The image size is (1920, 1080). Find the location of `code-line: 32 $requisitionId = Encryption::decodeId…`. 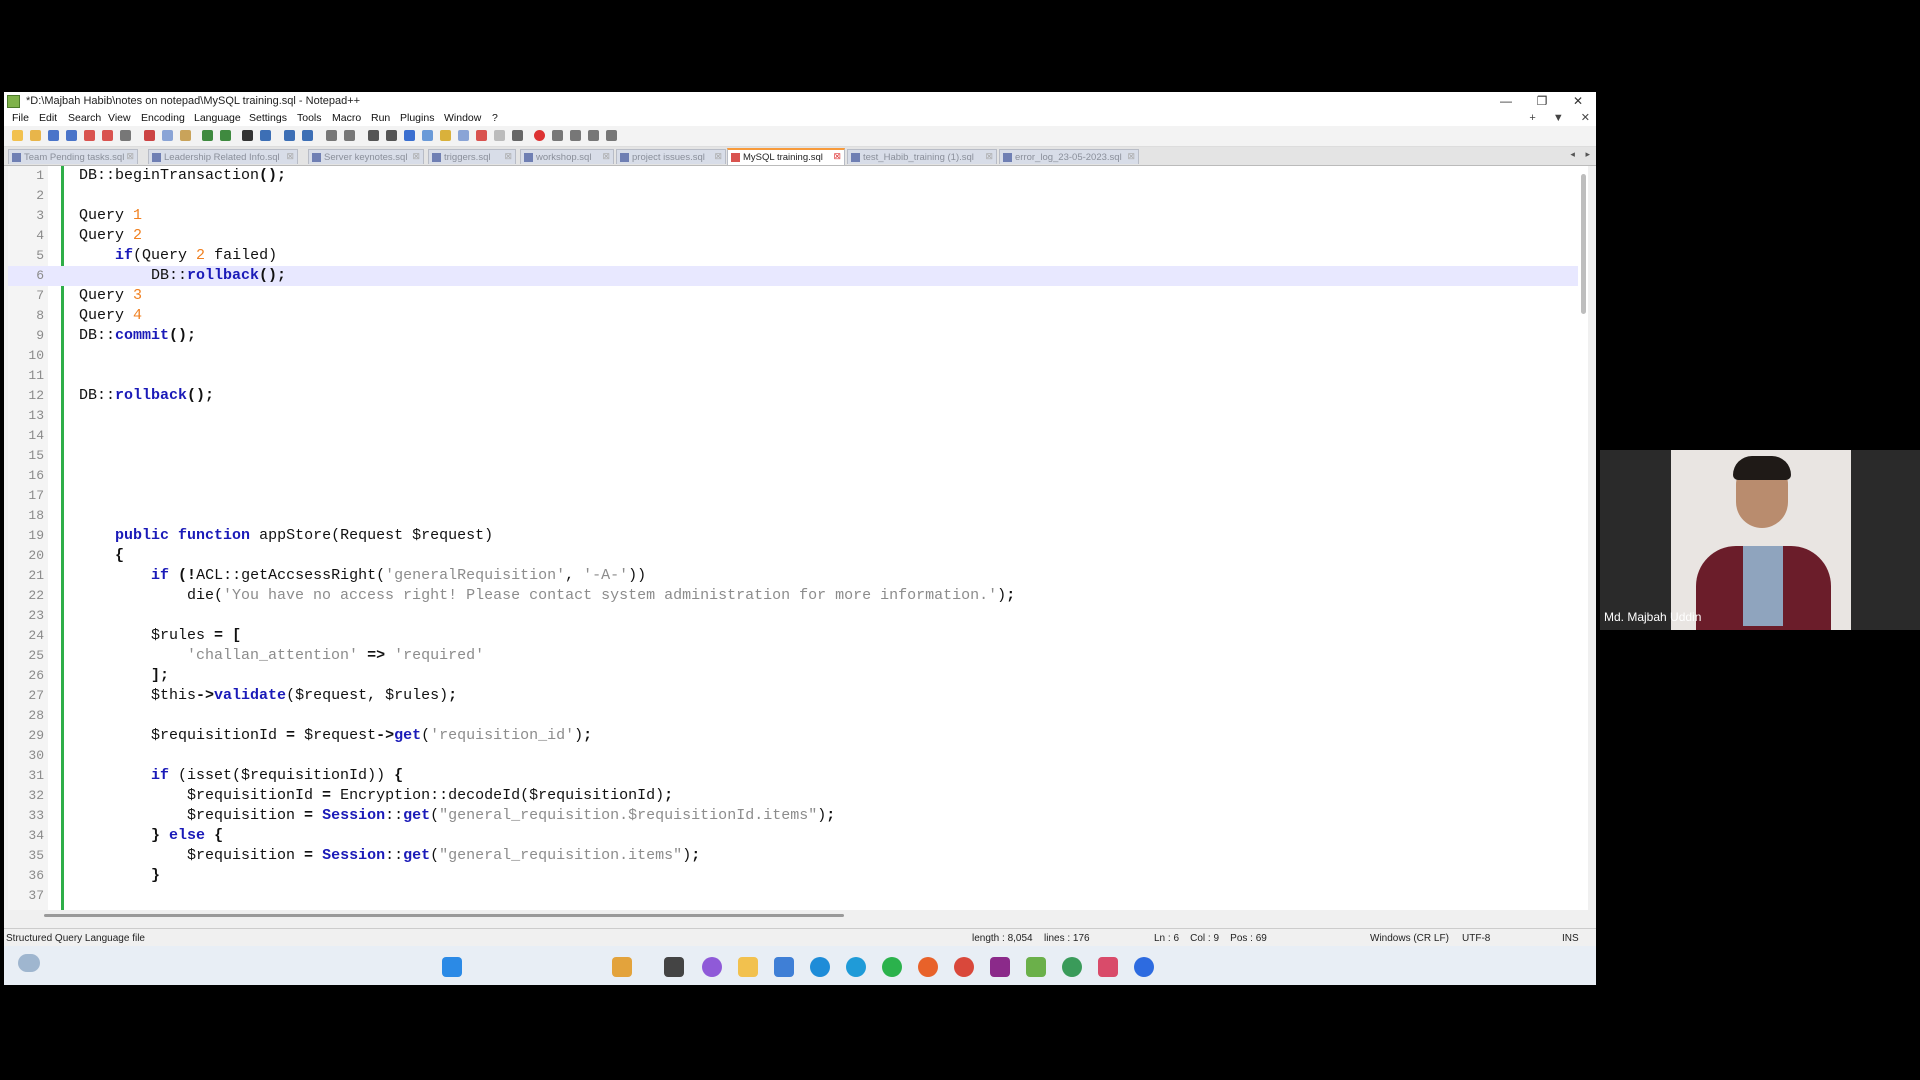

code-line: 32 $requisitionId = Encryption::decodeId… is located at coordinates (793, 796).